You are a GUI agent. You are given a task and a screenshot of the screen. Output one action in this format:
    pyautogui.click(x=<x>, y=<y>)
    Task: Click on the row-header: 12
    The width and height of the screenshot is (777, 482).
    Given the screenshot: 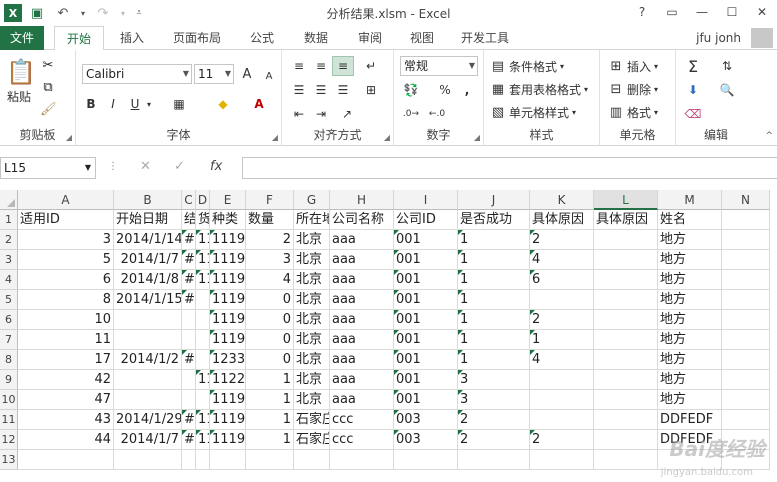 What is the action you would take?
    pyautogui.click(x=9, y=440)
    